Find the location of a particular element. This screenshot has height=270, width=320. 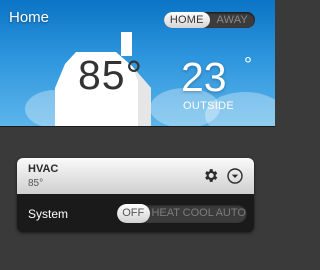

system-heat-option: HEAT is located at coordinates (166, 213).